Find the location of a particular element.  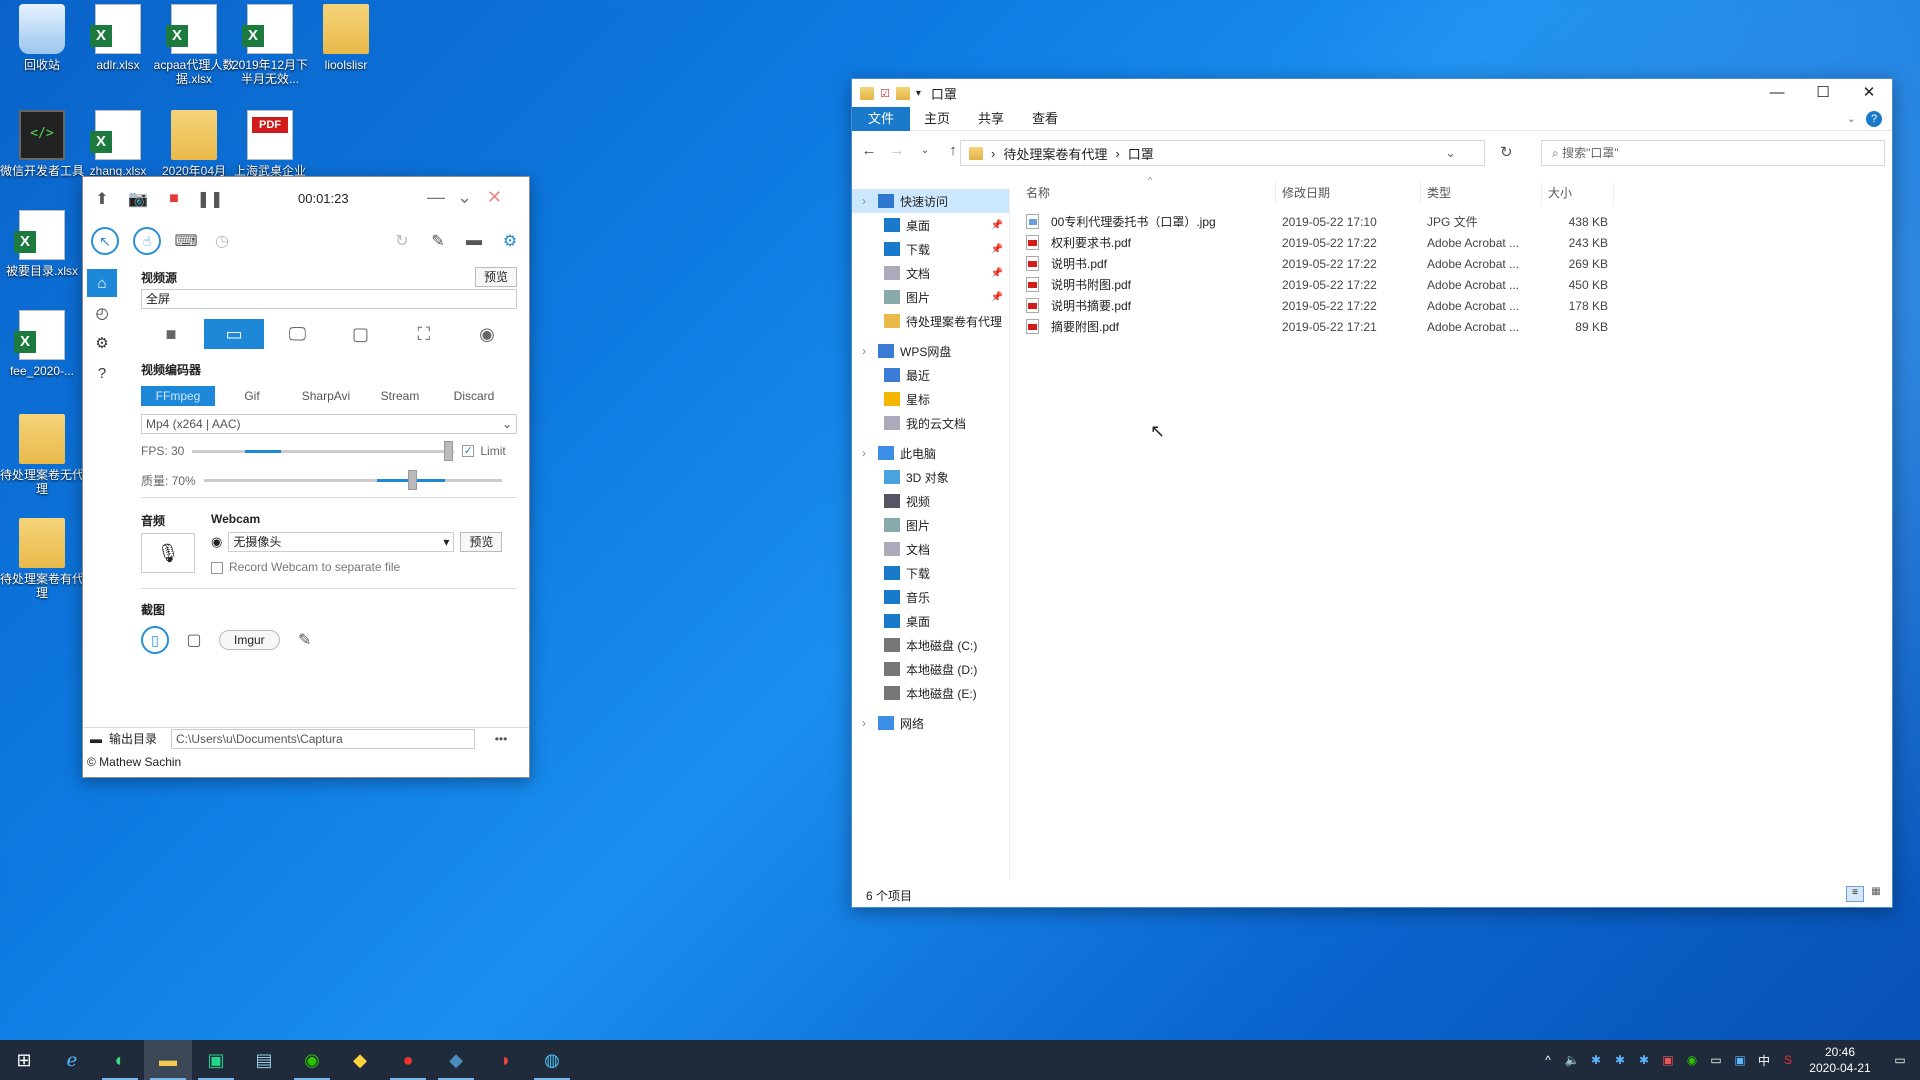

source-field: 全屏 is located at coordinates (329, 299).